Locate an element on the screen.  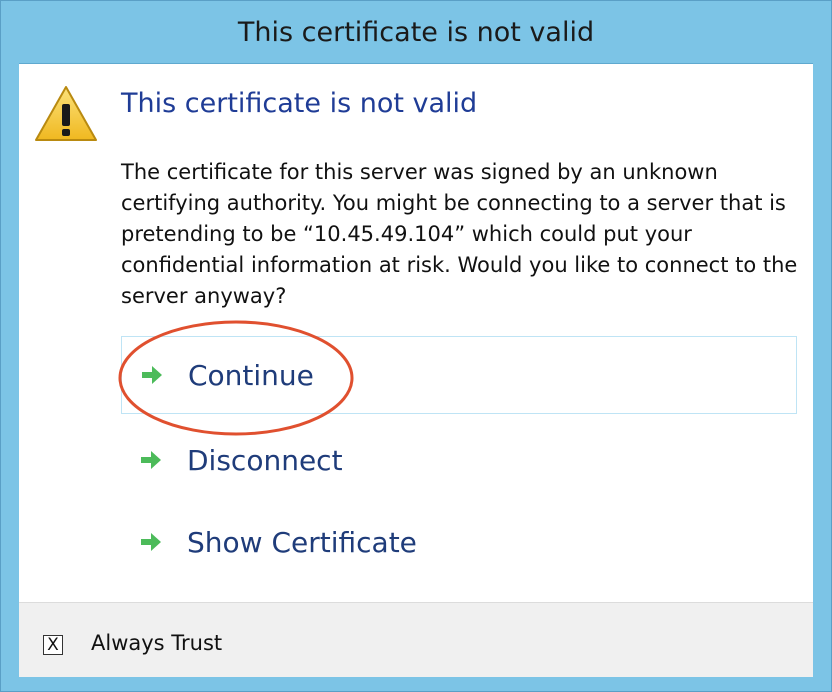
footer-bar: X Always Trust is located at coordinates (416, 639).